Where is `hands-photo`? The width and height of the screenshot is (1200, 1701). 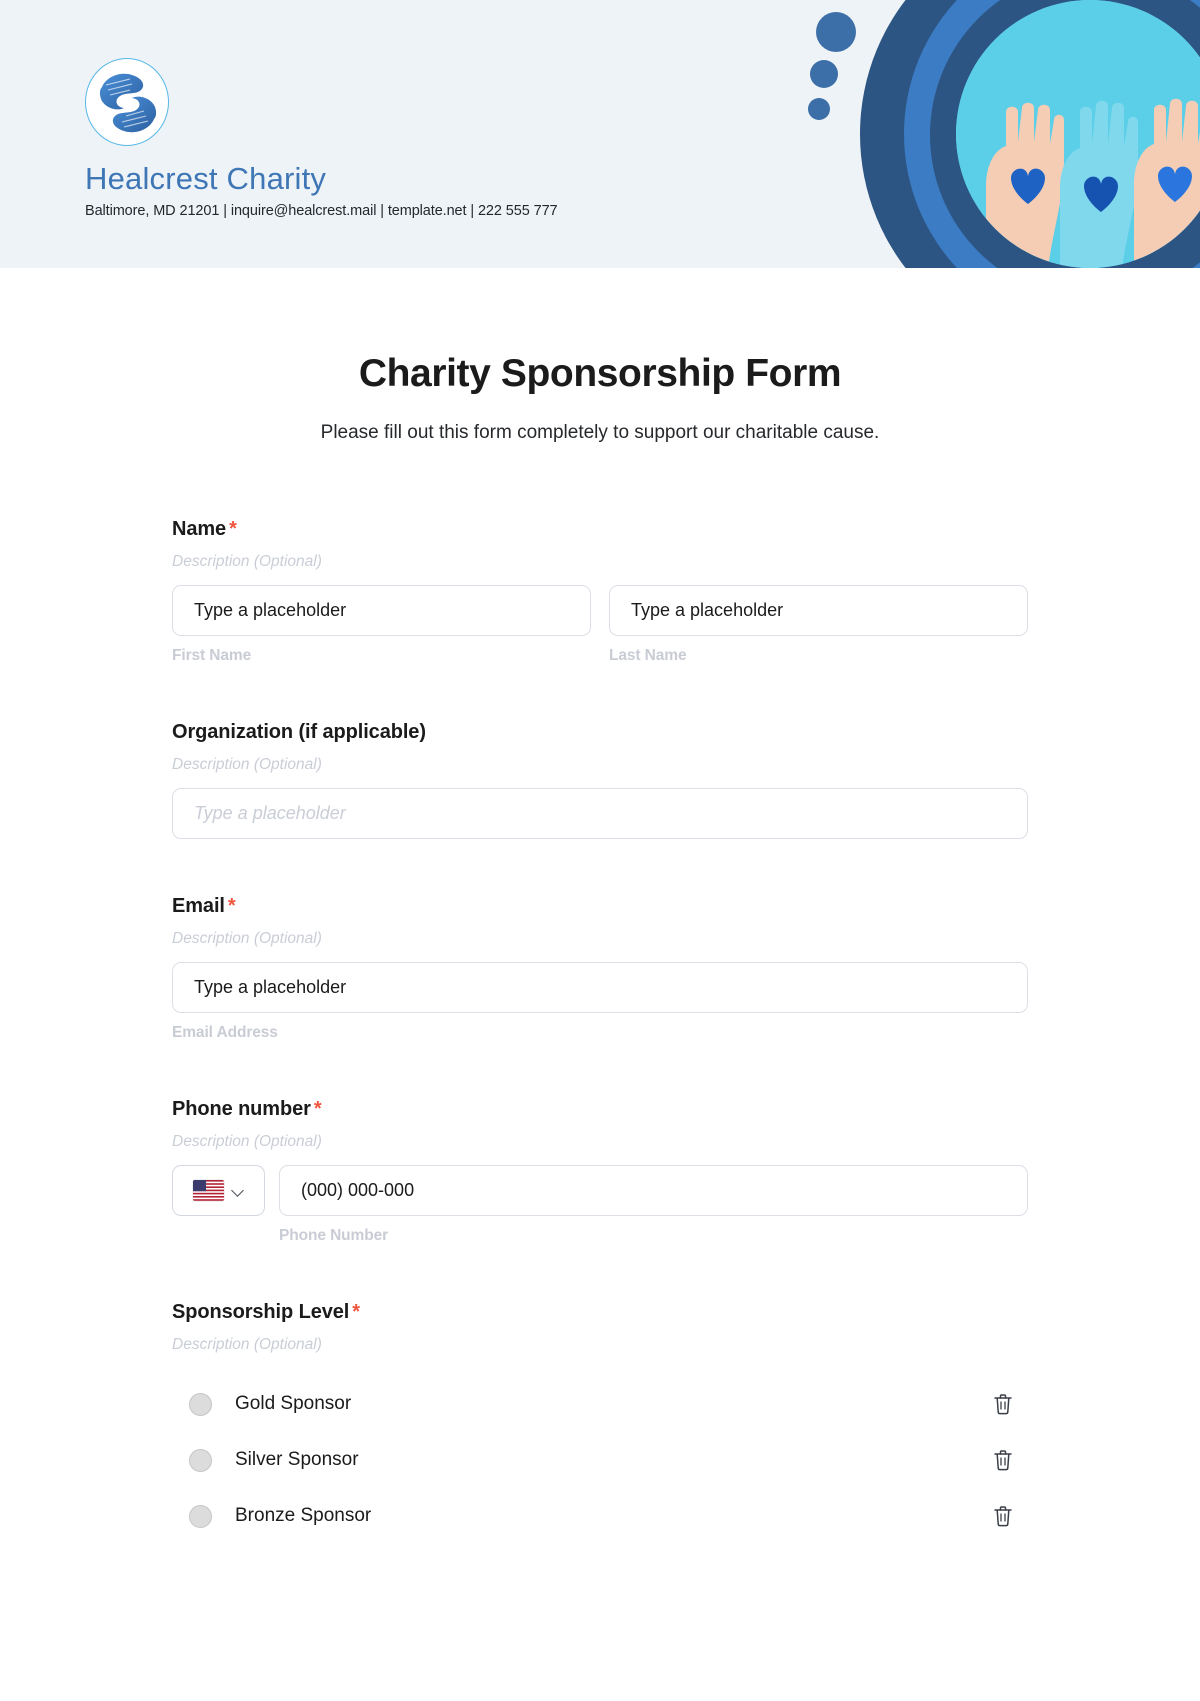
hands-photo is located at coordinates (1078, 134).